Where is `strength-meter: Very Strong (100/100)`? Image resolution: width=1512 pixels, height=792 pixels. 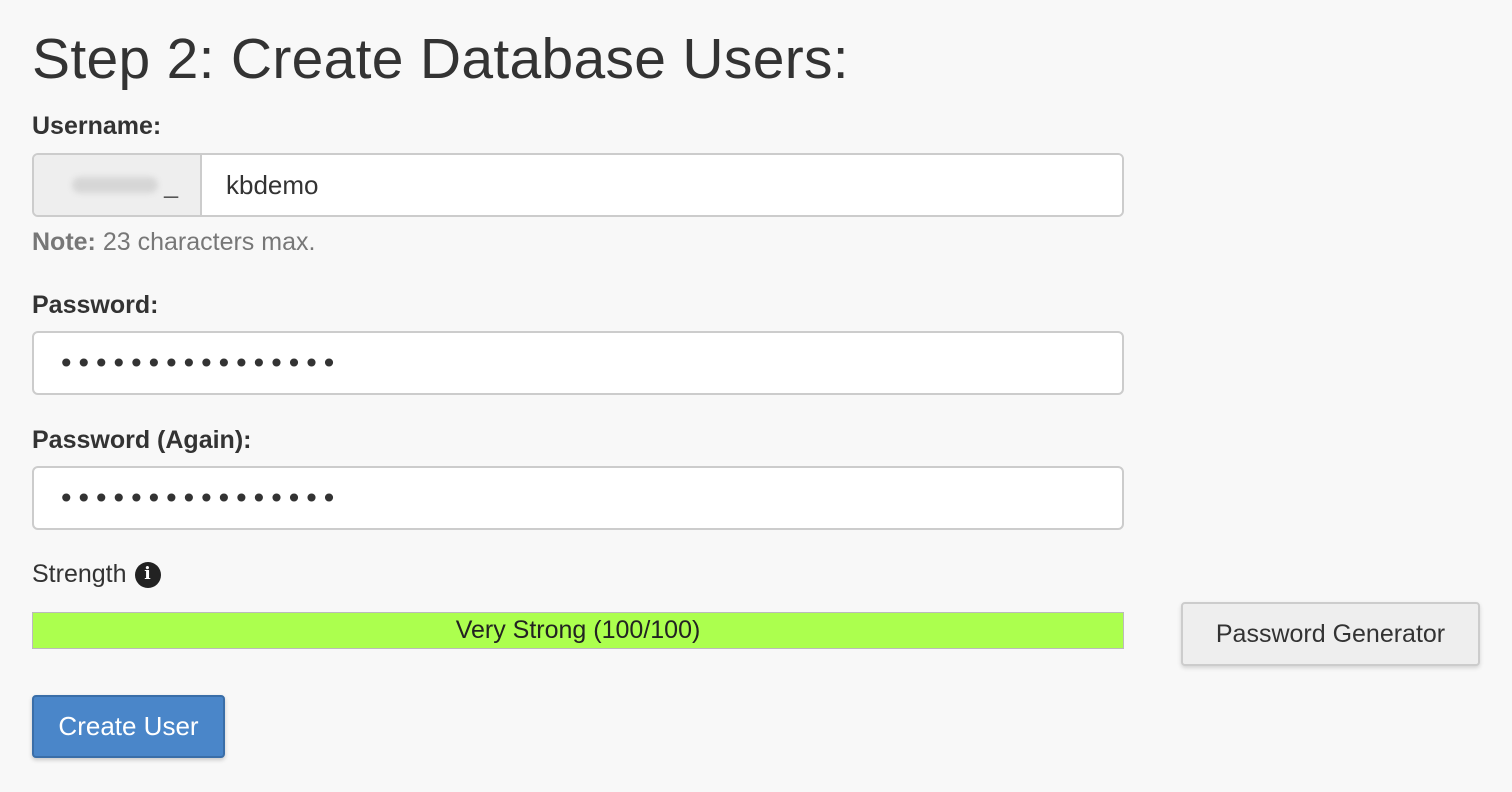
strength-meter: Very Strong (100/100) is located at coordinates (578, 630).